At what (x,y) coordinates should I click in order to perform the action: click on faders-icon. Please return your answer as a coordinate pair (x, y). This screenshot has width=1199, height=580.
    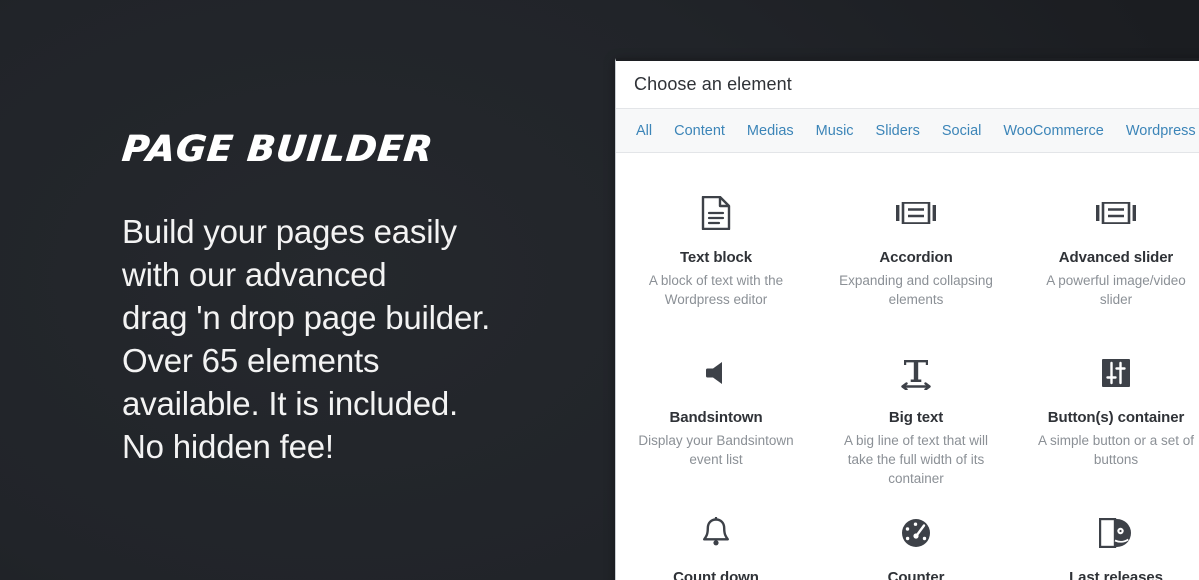
    Looking at the image, I should click on (1111, 373).